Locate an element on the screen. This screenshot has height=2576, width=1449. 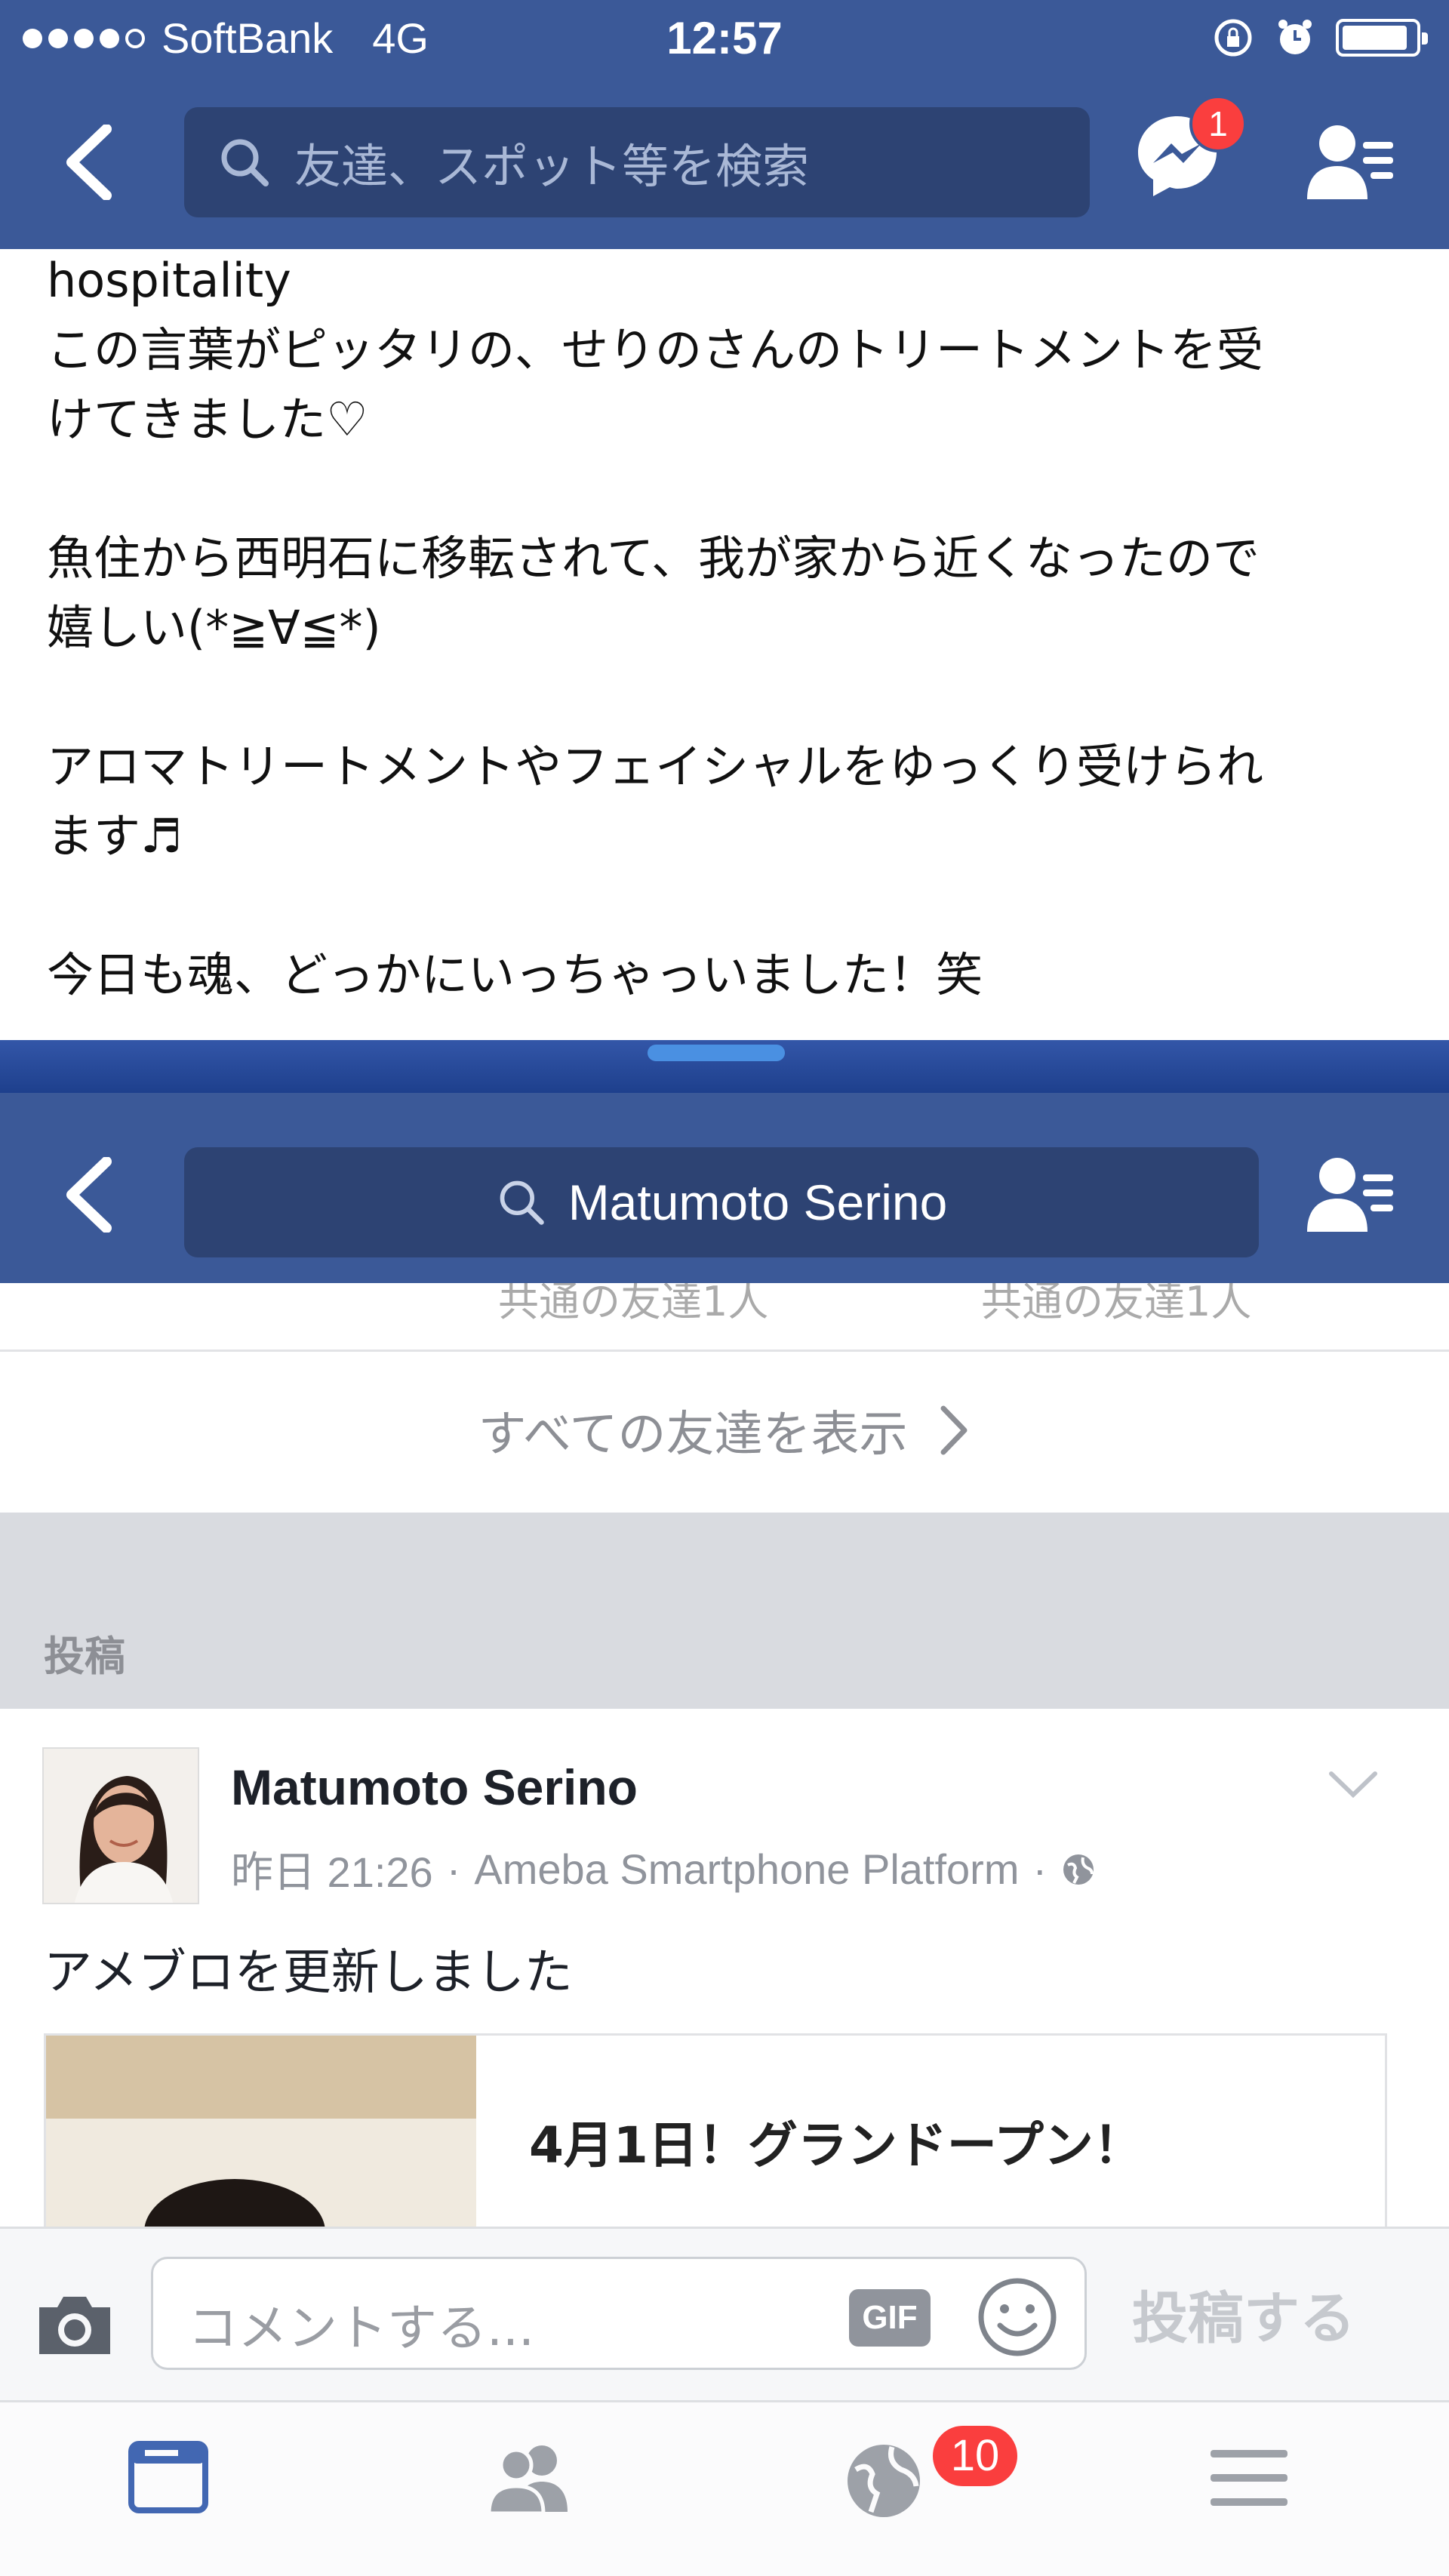
smiley-icon is located at coordinates (1017, 2317).